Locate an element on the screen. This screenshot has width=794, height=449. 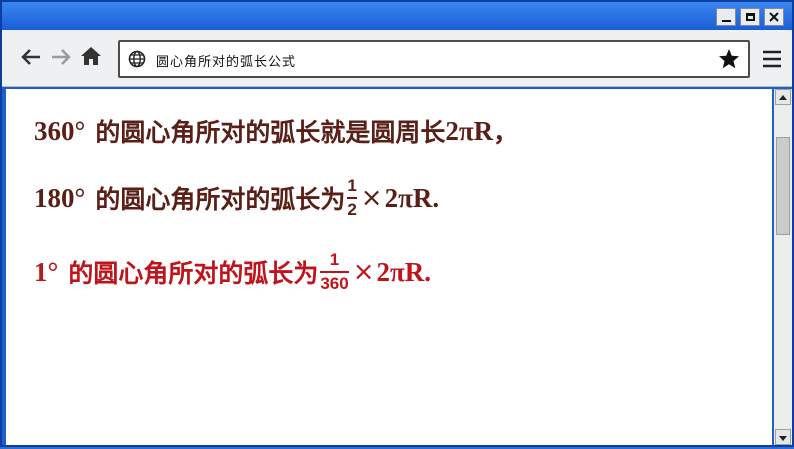
line-text: 的圆心角所对的弧长就是圆周长 is located at coordinates (270, 132).